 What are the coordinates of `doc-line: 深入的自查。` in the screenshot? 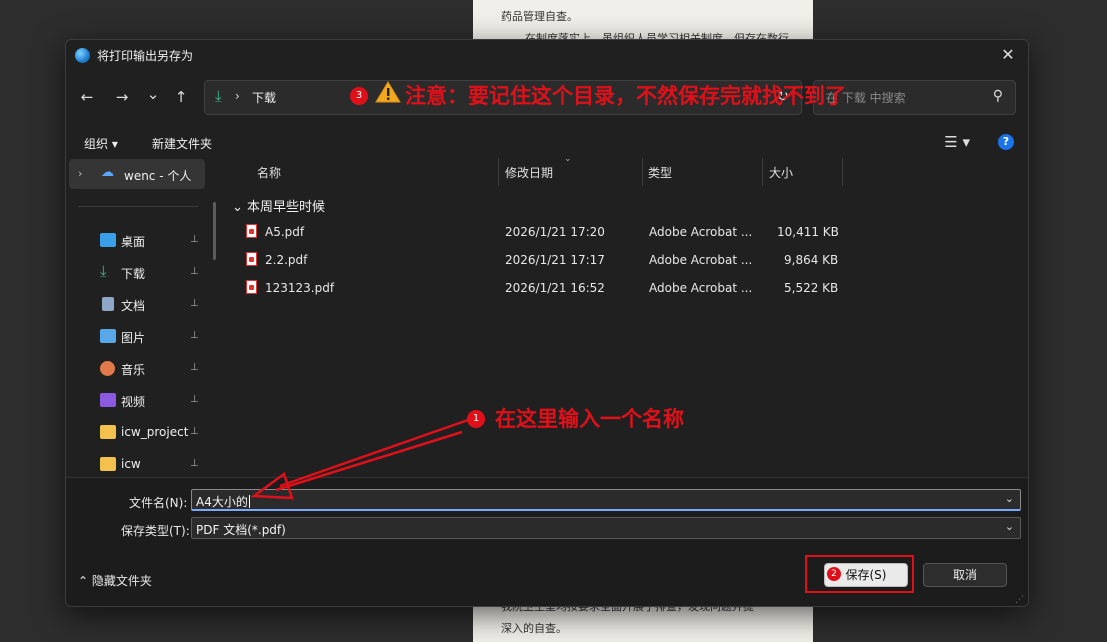 It's located at (534, 628).